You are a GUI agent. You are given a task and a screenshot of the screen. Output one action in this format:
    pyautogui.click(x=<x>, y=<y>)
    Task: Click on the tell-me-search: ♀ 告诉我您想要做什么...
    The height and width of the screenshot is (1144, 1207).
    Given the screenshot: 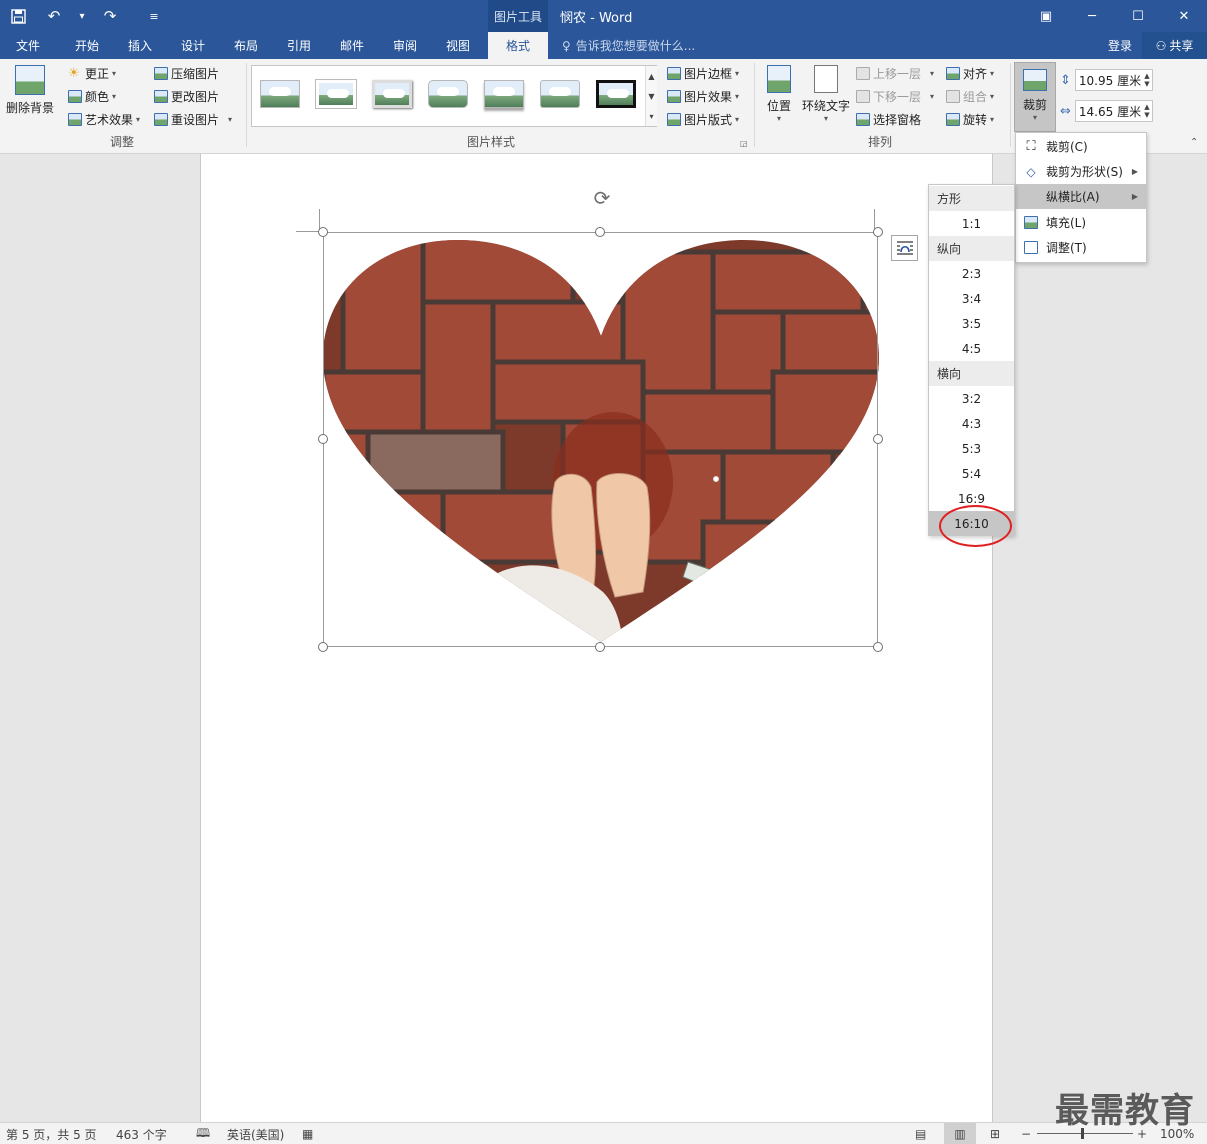 What is the action you would take?
    pyautogui.click(x=628, y=45)
    